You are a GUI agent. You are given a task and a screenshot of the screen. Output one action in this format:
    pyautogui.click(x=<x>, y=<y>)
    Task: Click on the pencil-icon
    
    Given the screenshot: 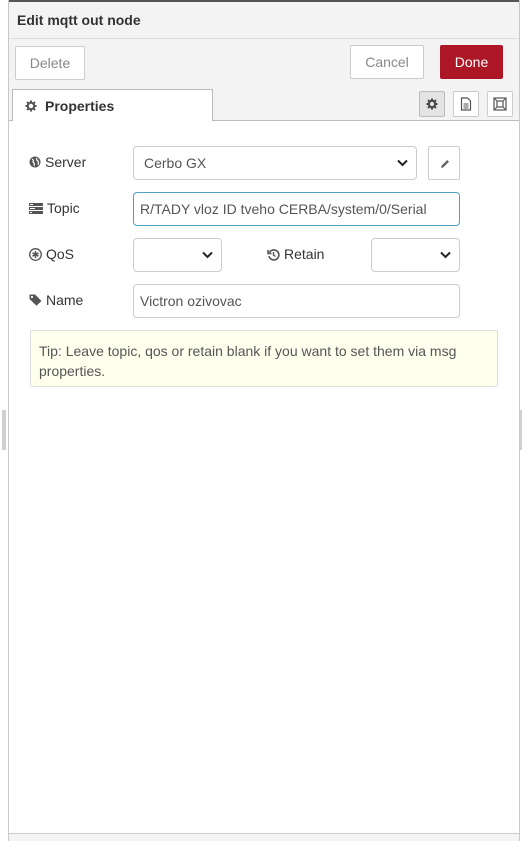 What is the action you would take?
    pyautogui.click(x=445, y=164)
    